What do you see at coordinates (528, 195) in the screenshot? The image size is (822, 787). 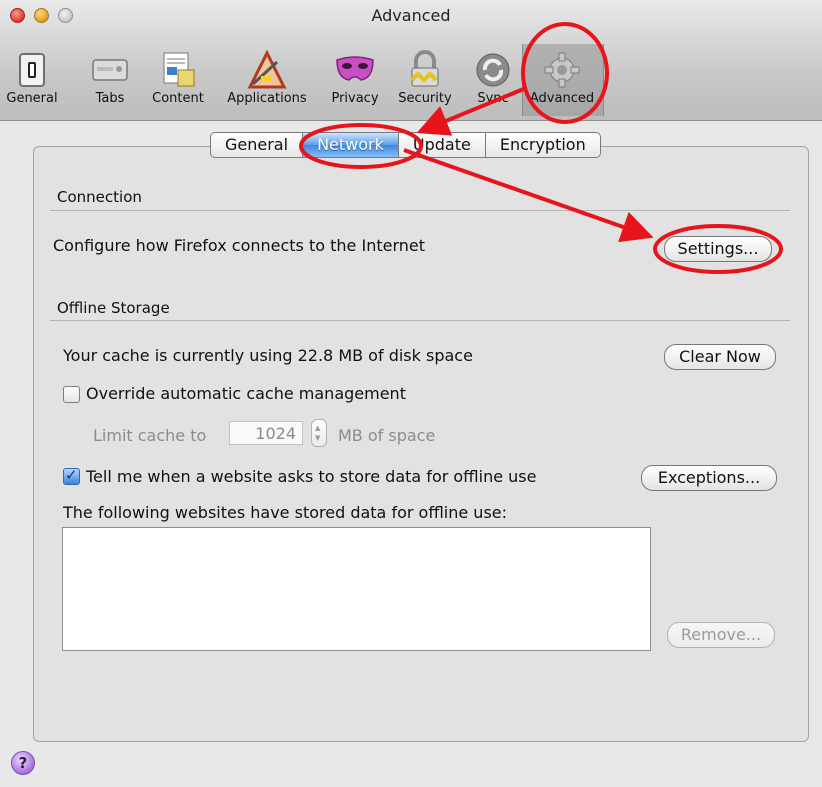 I see `annotation-arrow-to-settings` at bounding box center [528, 195].